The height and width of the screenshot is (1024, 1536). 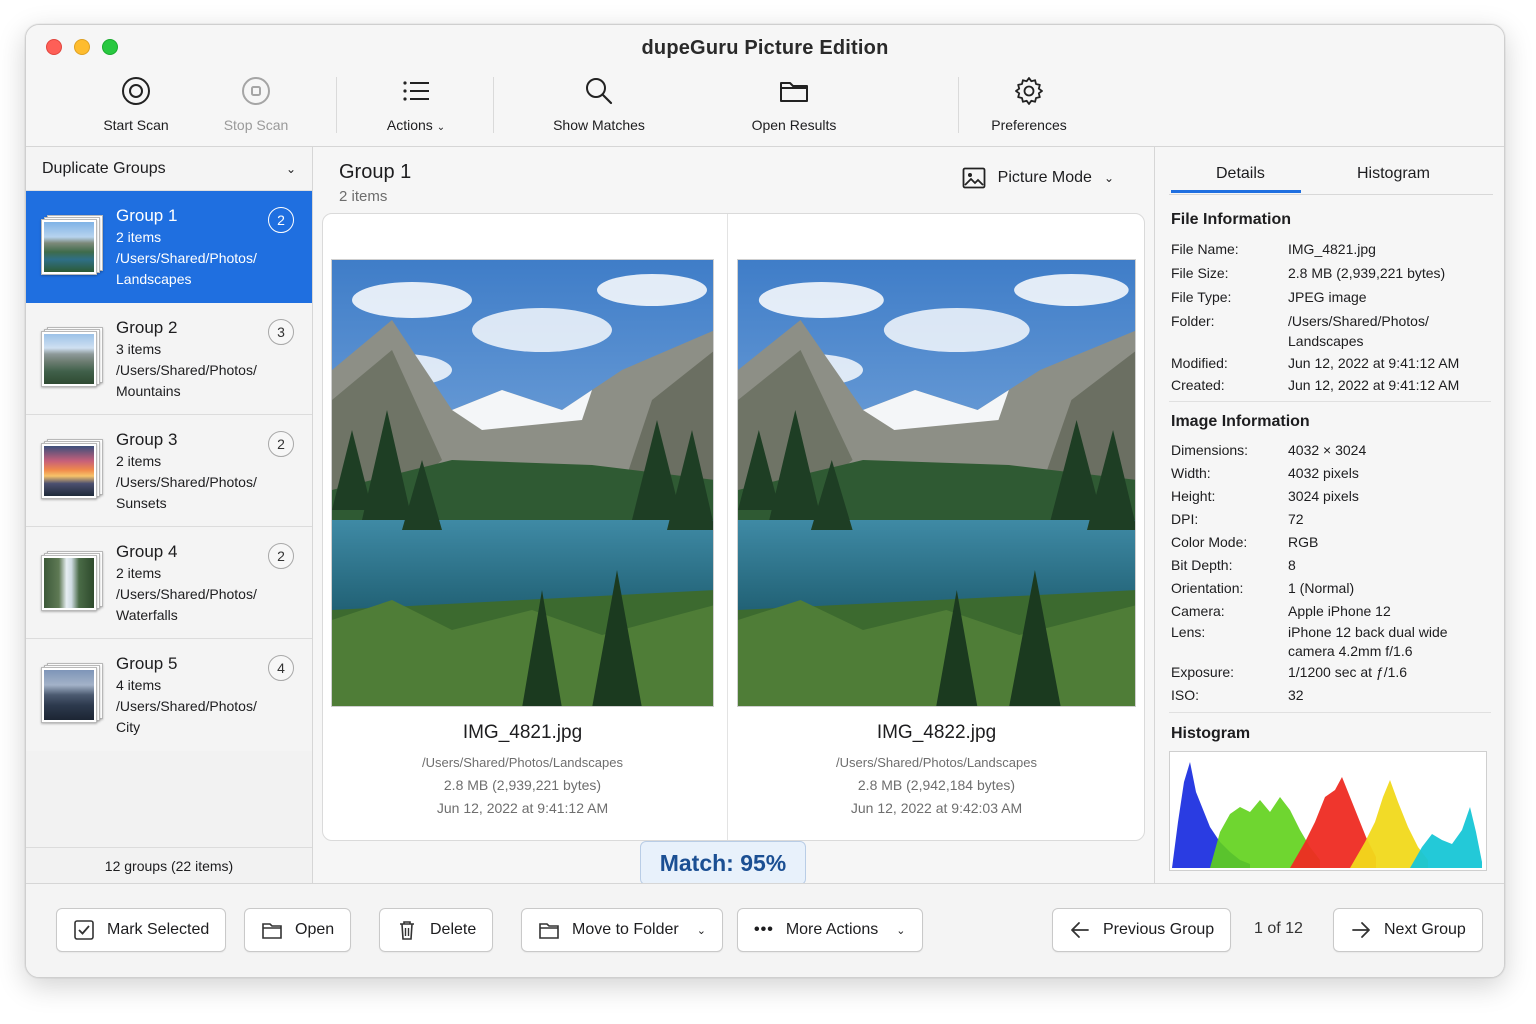 What do you see at coordinates (104, 168) in the screenshot?
I see `sidebar-header-label: Duplicate Groups` at bounding box center [104, 168].